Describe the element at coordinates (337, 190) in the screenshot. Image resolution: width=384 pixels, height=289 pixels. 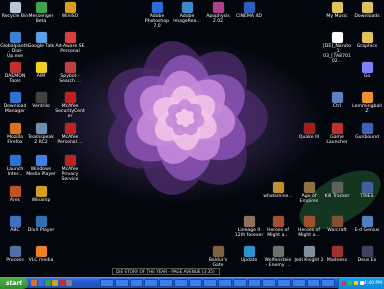
I see `desktop-icon: Kill Tracker` at that location.